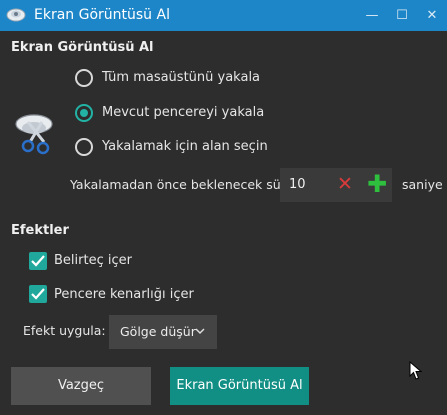 Image resolution: width=447 pixels, height=415 pixels. Describe the element at coordinates (34, 134) in the screenshot. I see `scissors-screenshot-icon` at that location.